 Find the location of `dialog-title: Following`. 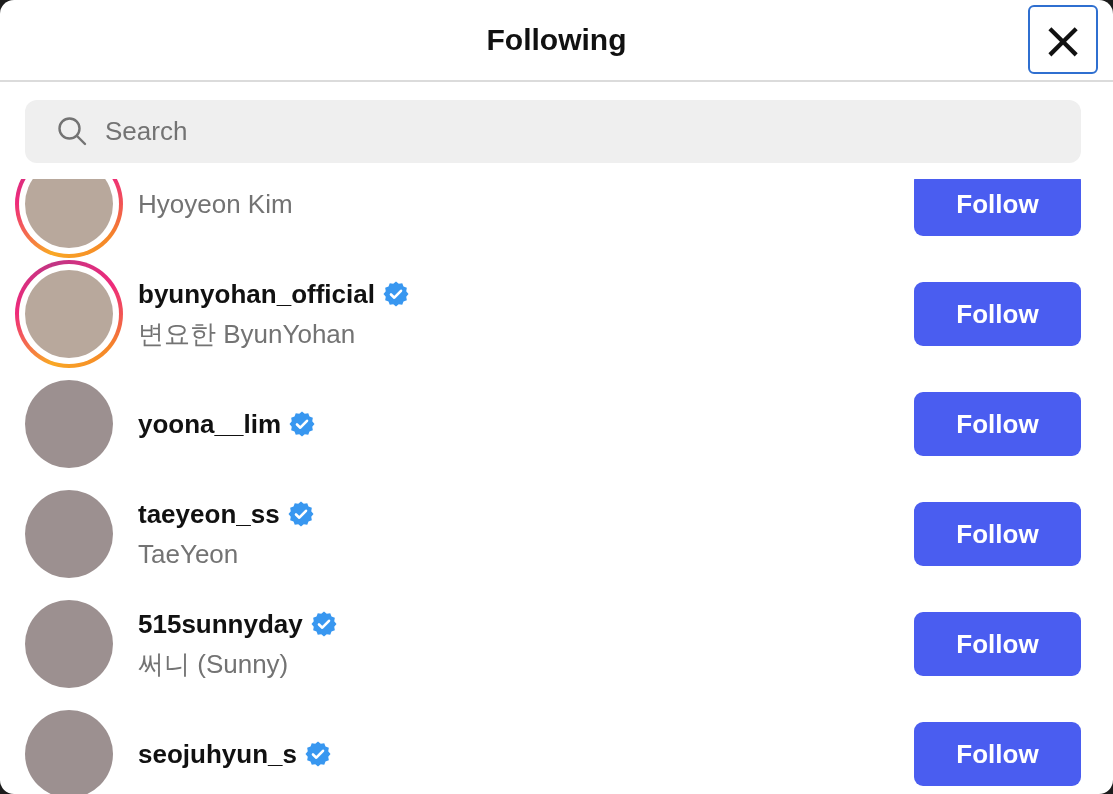

dialog-title: Following is located at coordinates (556, 40).